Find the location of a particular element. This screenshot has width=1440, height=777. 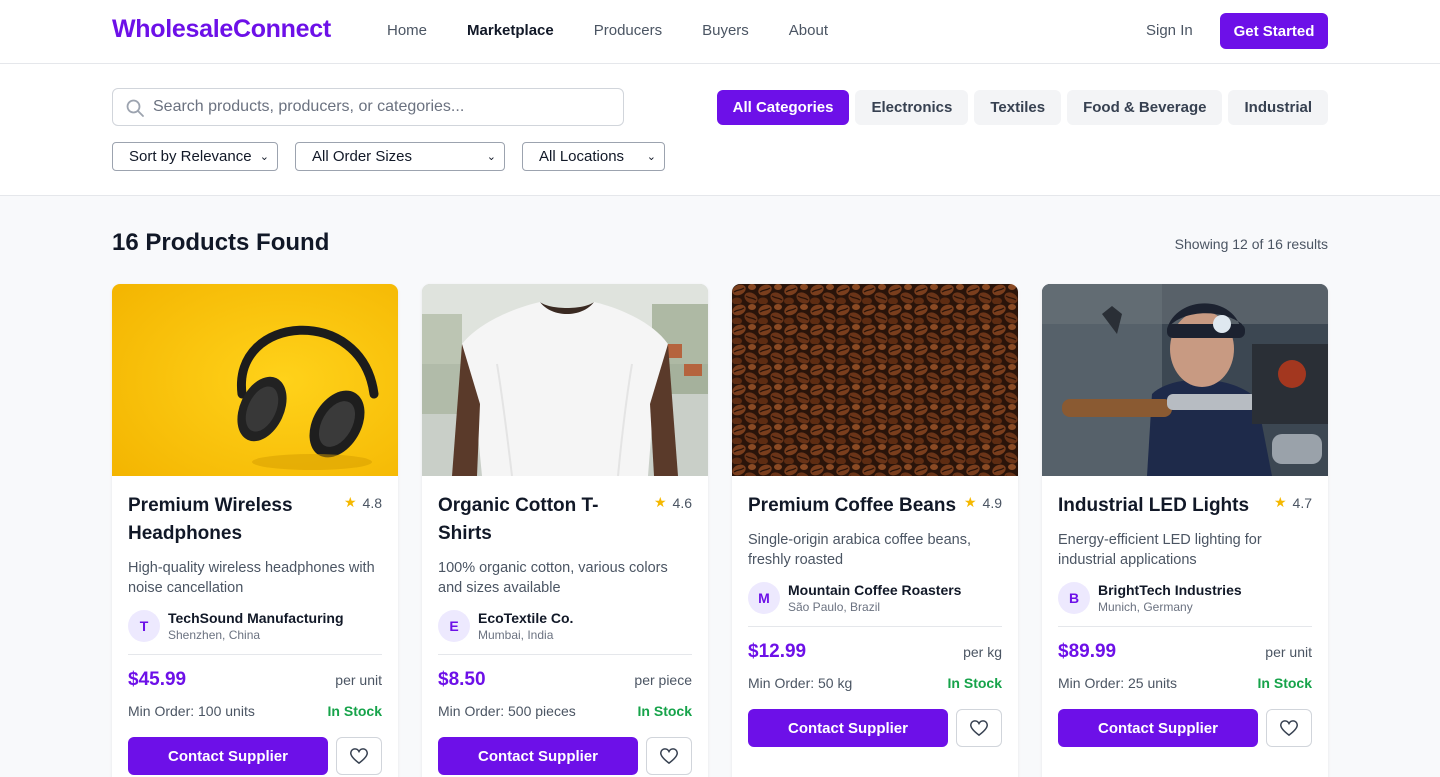

nav-home: Home is located at coordinates (407, 30).